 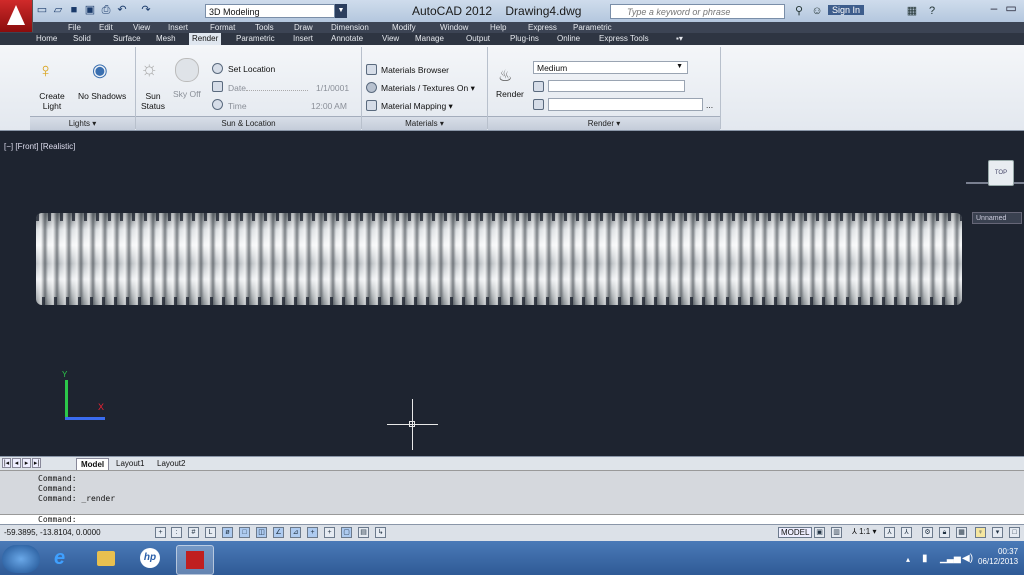 What do you see at coordinates (997, 532) in the screenshot?
I see `status-bar-menu-icon: ▾` at bounding box center [997, 532].